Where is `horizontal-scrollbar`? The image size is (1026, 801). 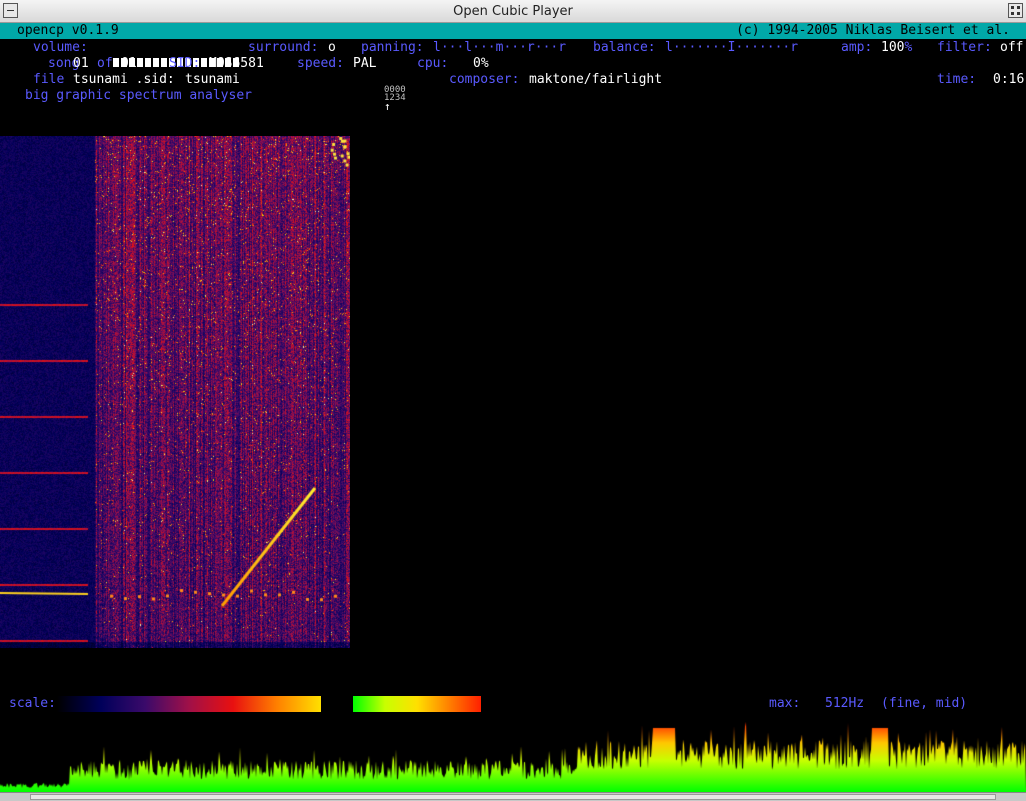
horizontal-scrollbar is located at coordinates (513, 796).